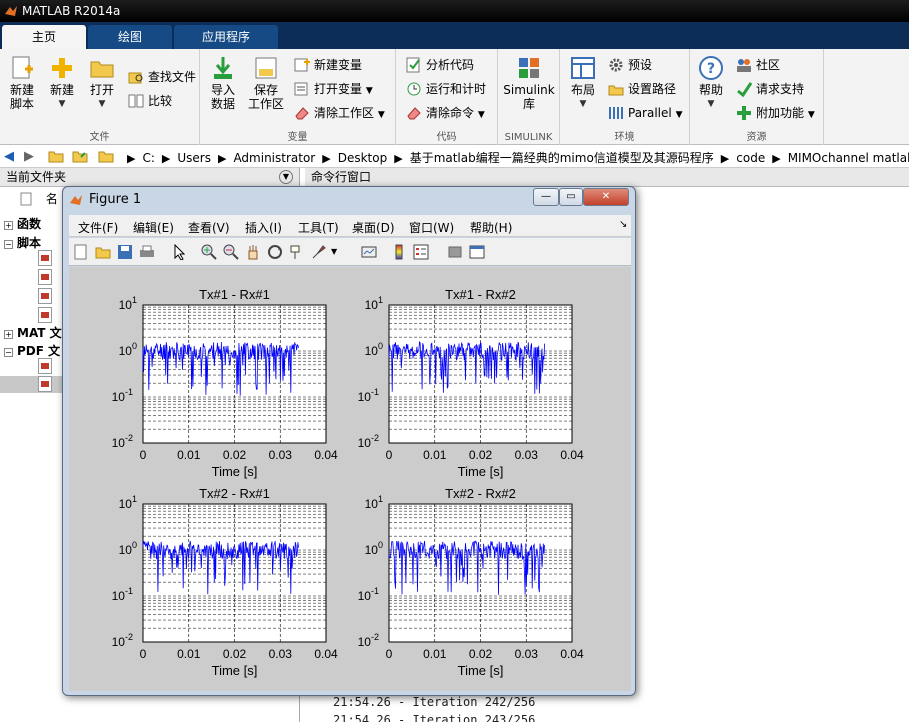  What do you see at coordinates (44, 37) in the screenshot?
I see `tab-home: 主页` at bounding box center [44, 37].